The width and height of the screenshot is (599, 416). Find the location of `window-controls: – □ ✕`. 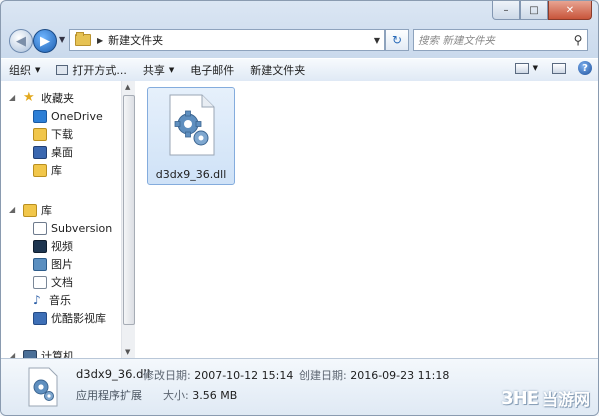

window-controls: – □ ✕ is located at coordinates (542, 10).